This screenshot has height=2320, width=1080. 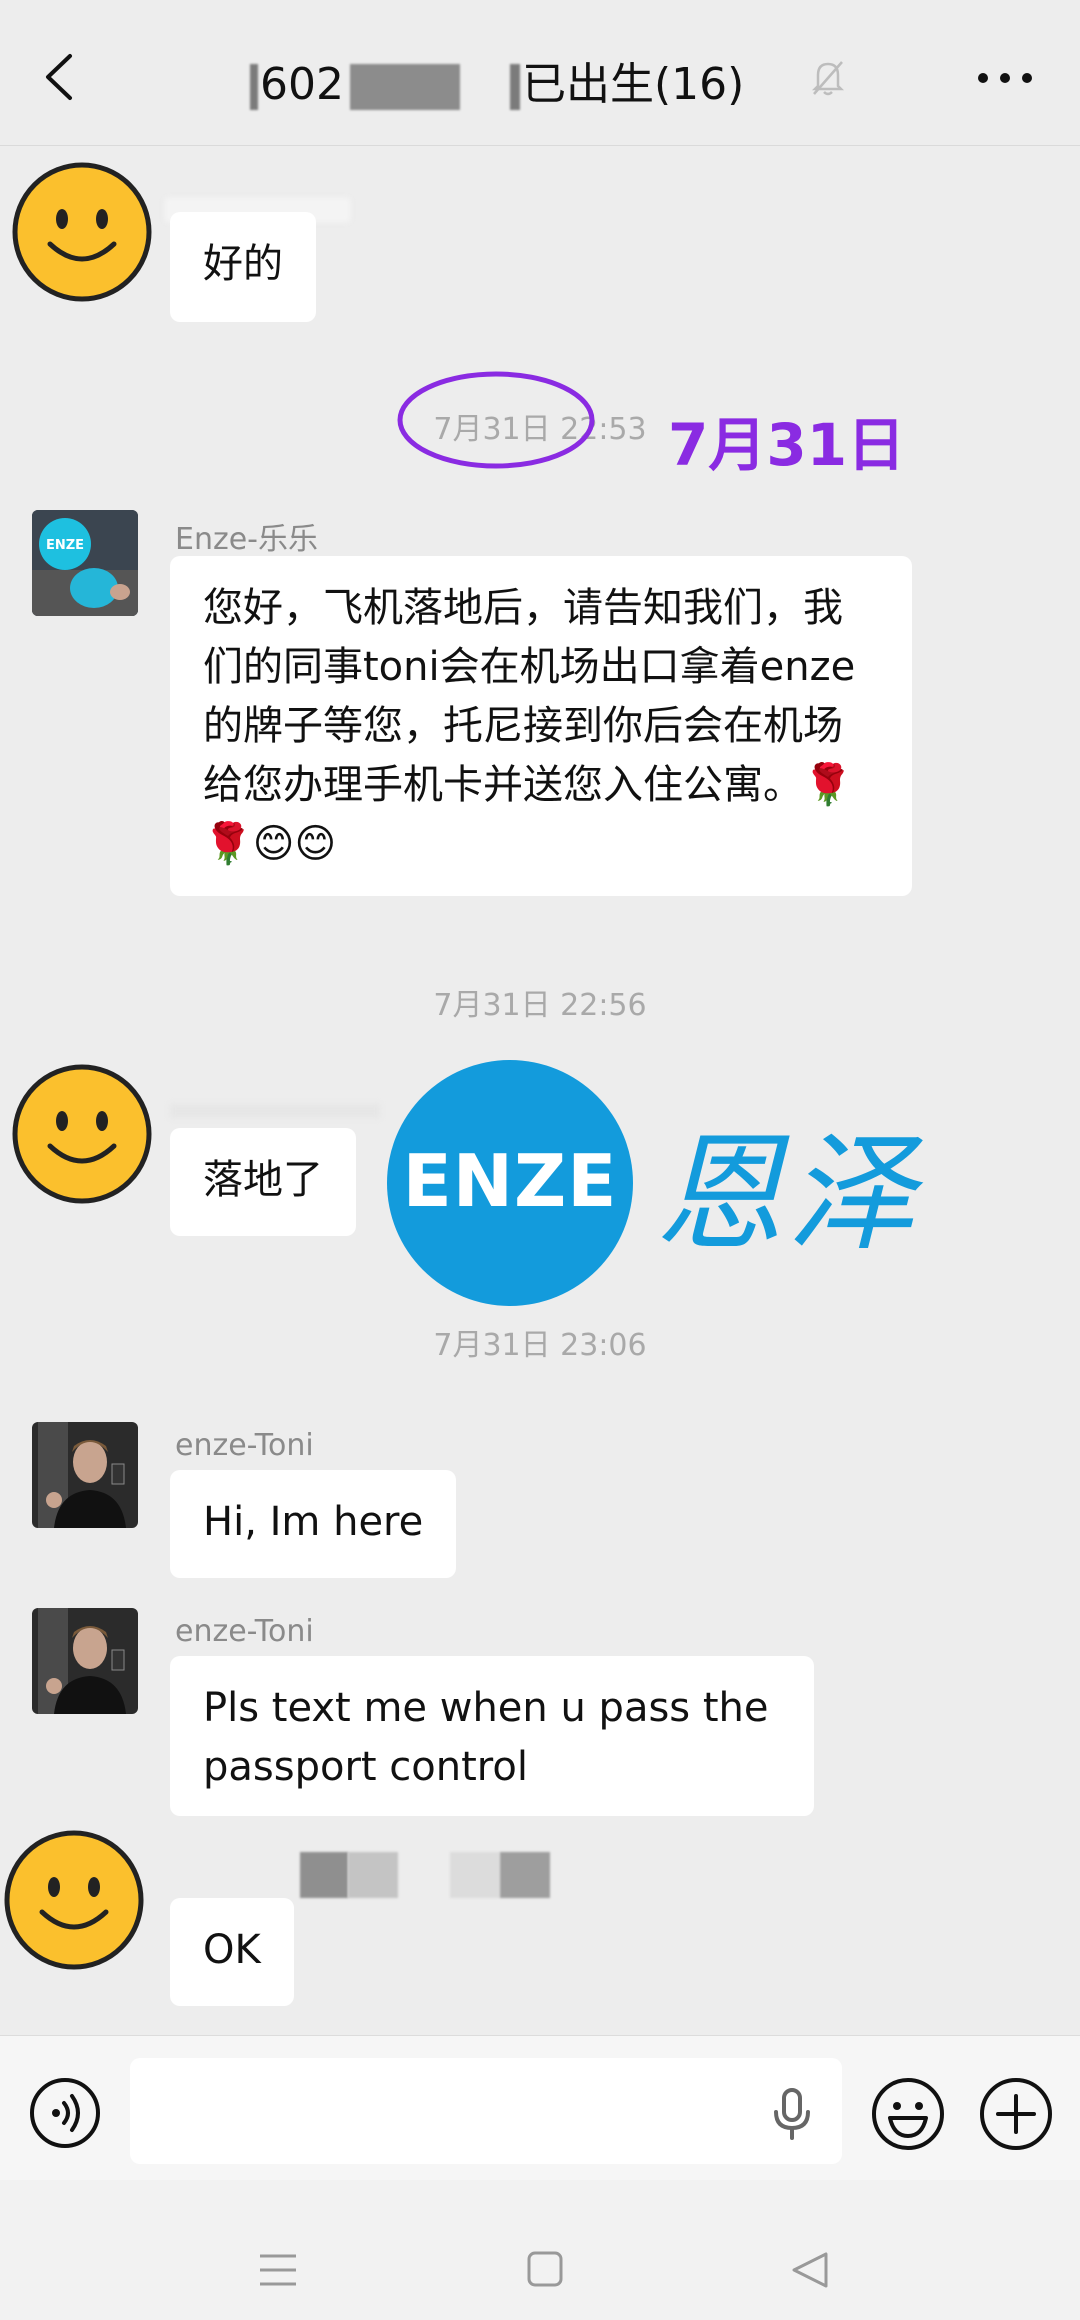 What do you see at coordinates (246, 539) in the screenshot?
I see `sender-name: Enze-乐乐` at bounding box center [246, 539].